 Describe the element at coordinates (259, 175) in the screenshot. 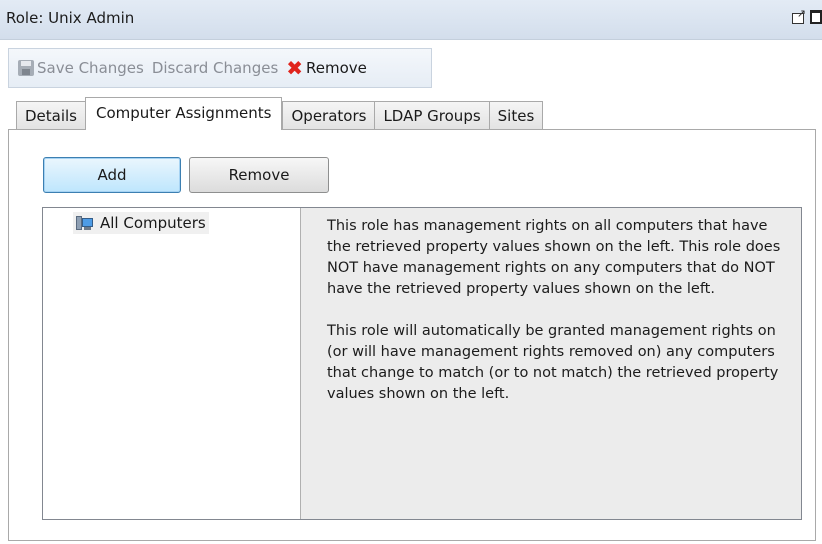

I see `remove-button: Remove` at that location.